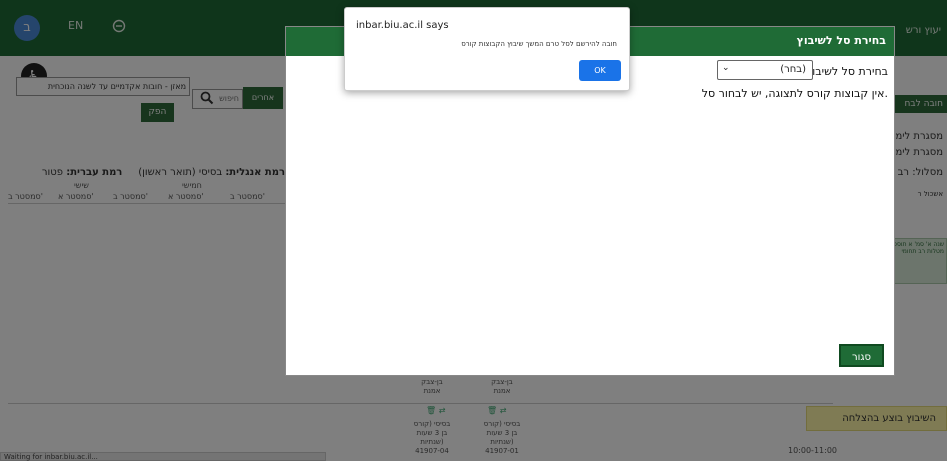  I want to click on close-button: סגור, so click(861, 355).